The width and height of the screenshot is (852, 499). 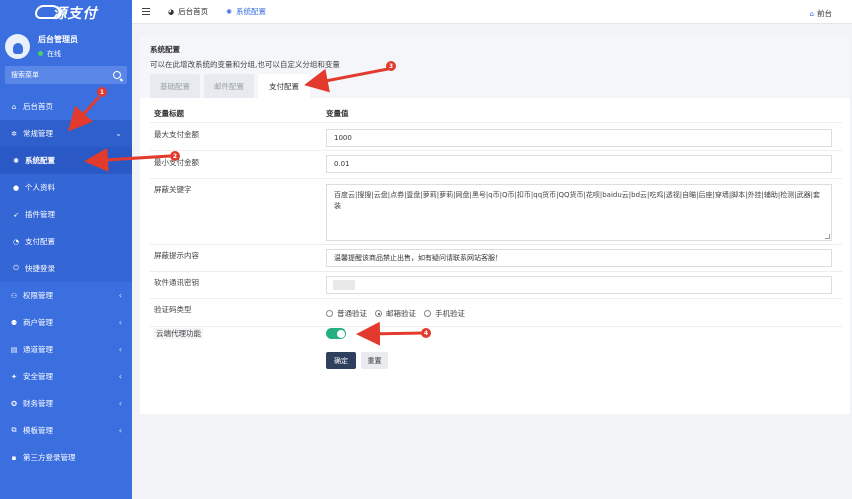 I want to click on panel-description: 可以在此增改系统的变量和分组,也可以自定义分组和变量, so click(x=245, y=64).